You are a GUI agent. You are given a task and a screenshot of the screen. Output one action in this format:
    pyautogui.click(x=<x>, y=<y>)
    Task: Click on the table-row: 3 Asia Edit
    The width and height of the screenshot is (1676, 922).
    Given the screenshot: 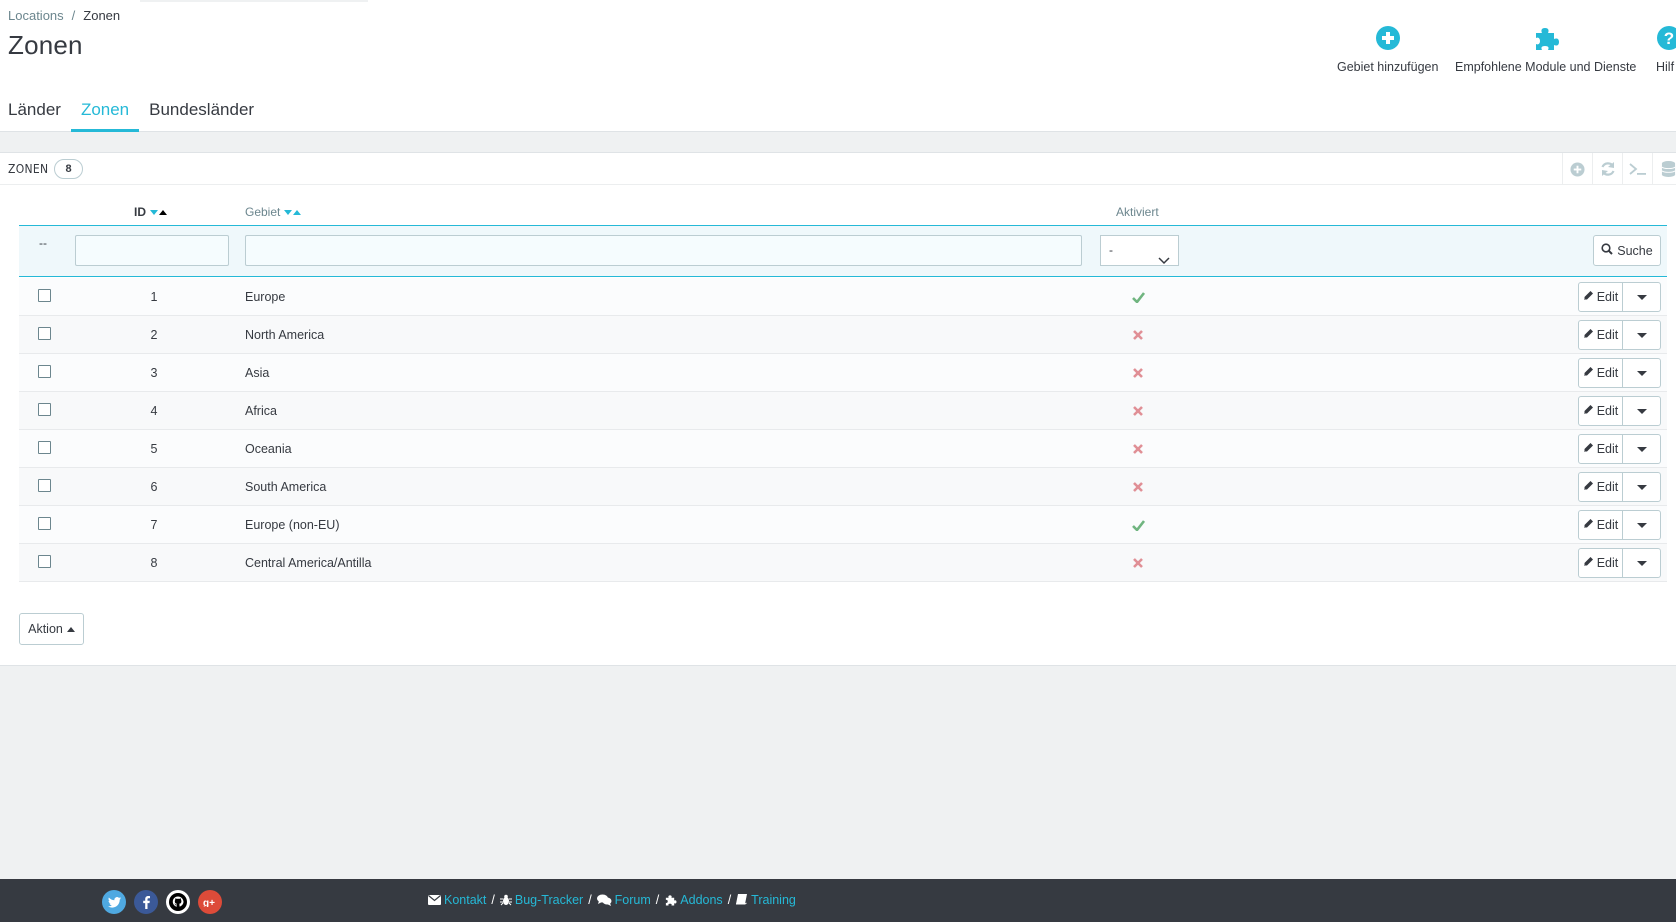 What is the action you would take?
    pyautogui.click(x=843, y=373)
    